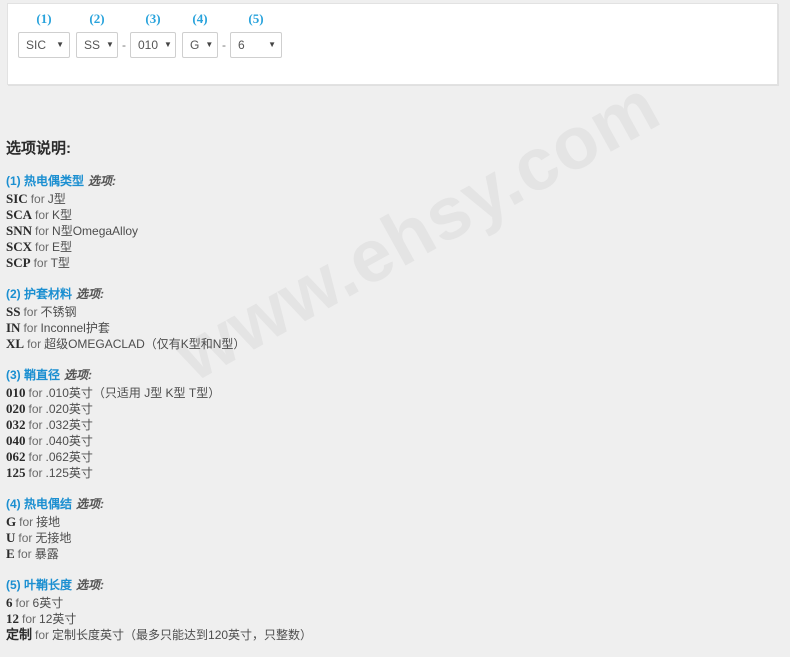 The image size is (790, 657). Describe the element at coordinates (33, 375) in the screenshot. I see `option-group-label: (3) 鞘直径` at that location.